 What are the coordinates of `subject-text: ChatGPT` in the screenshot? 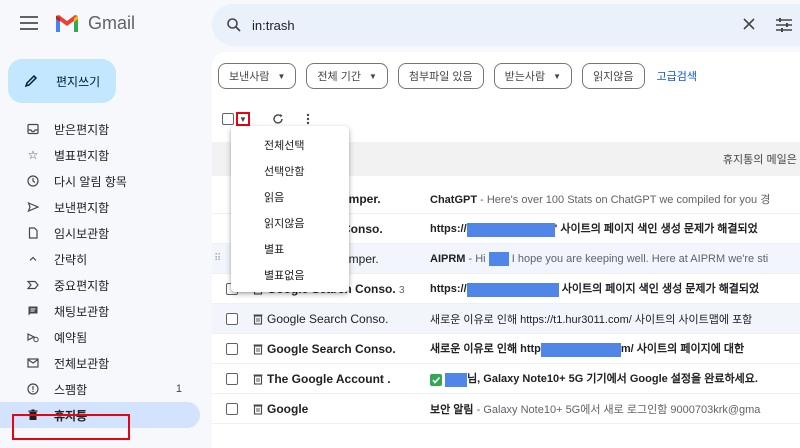 It's located at (454, 199).